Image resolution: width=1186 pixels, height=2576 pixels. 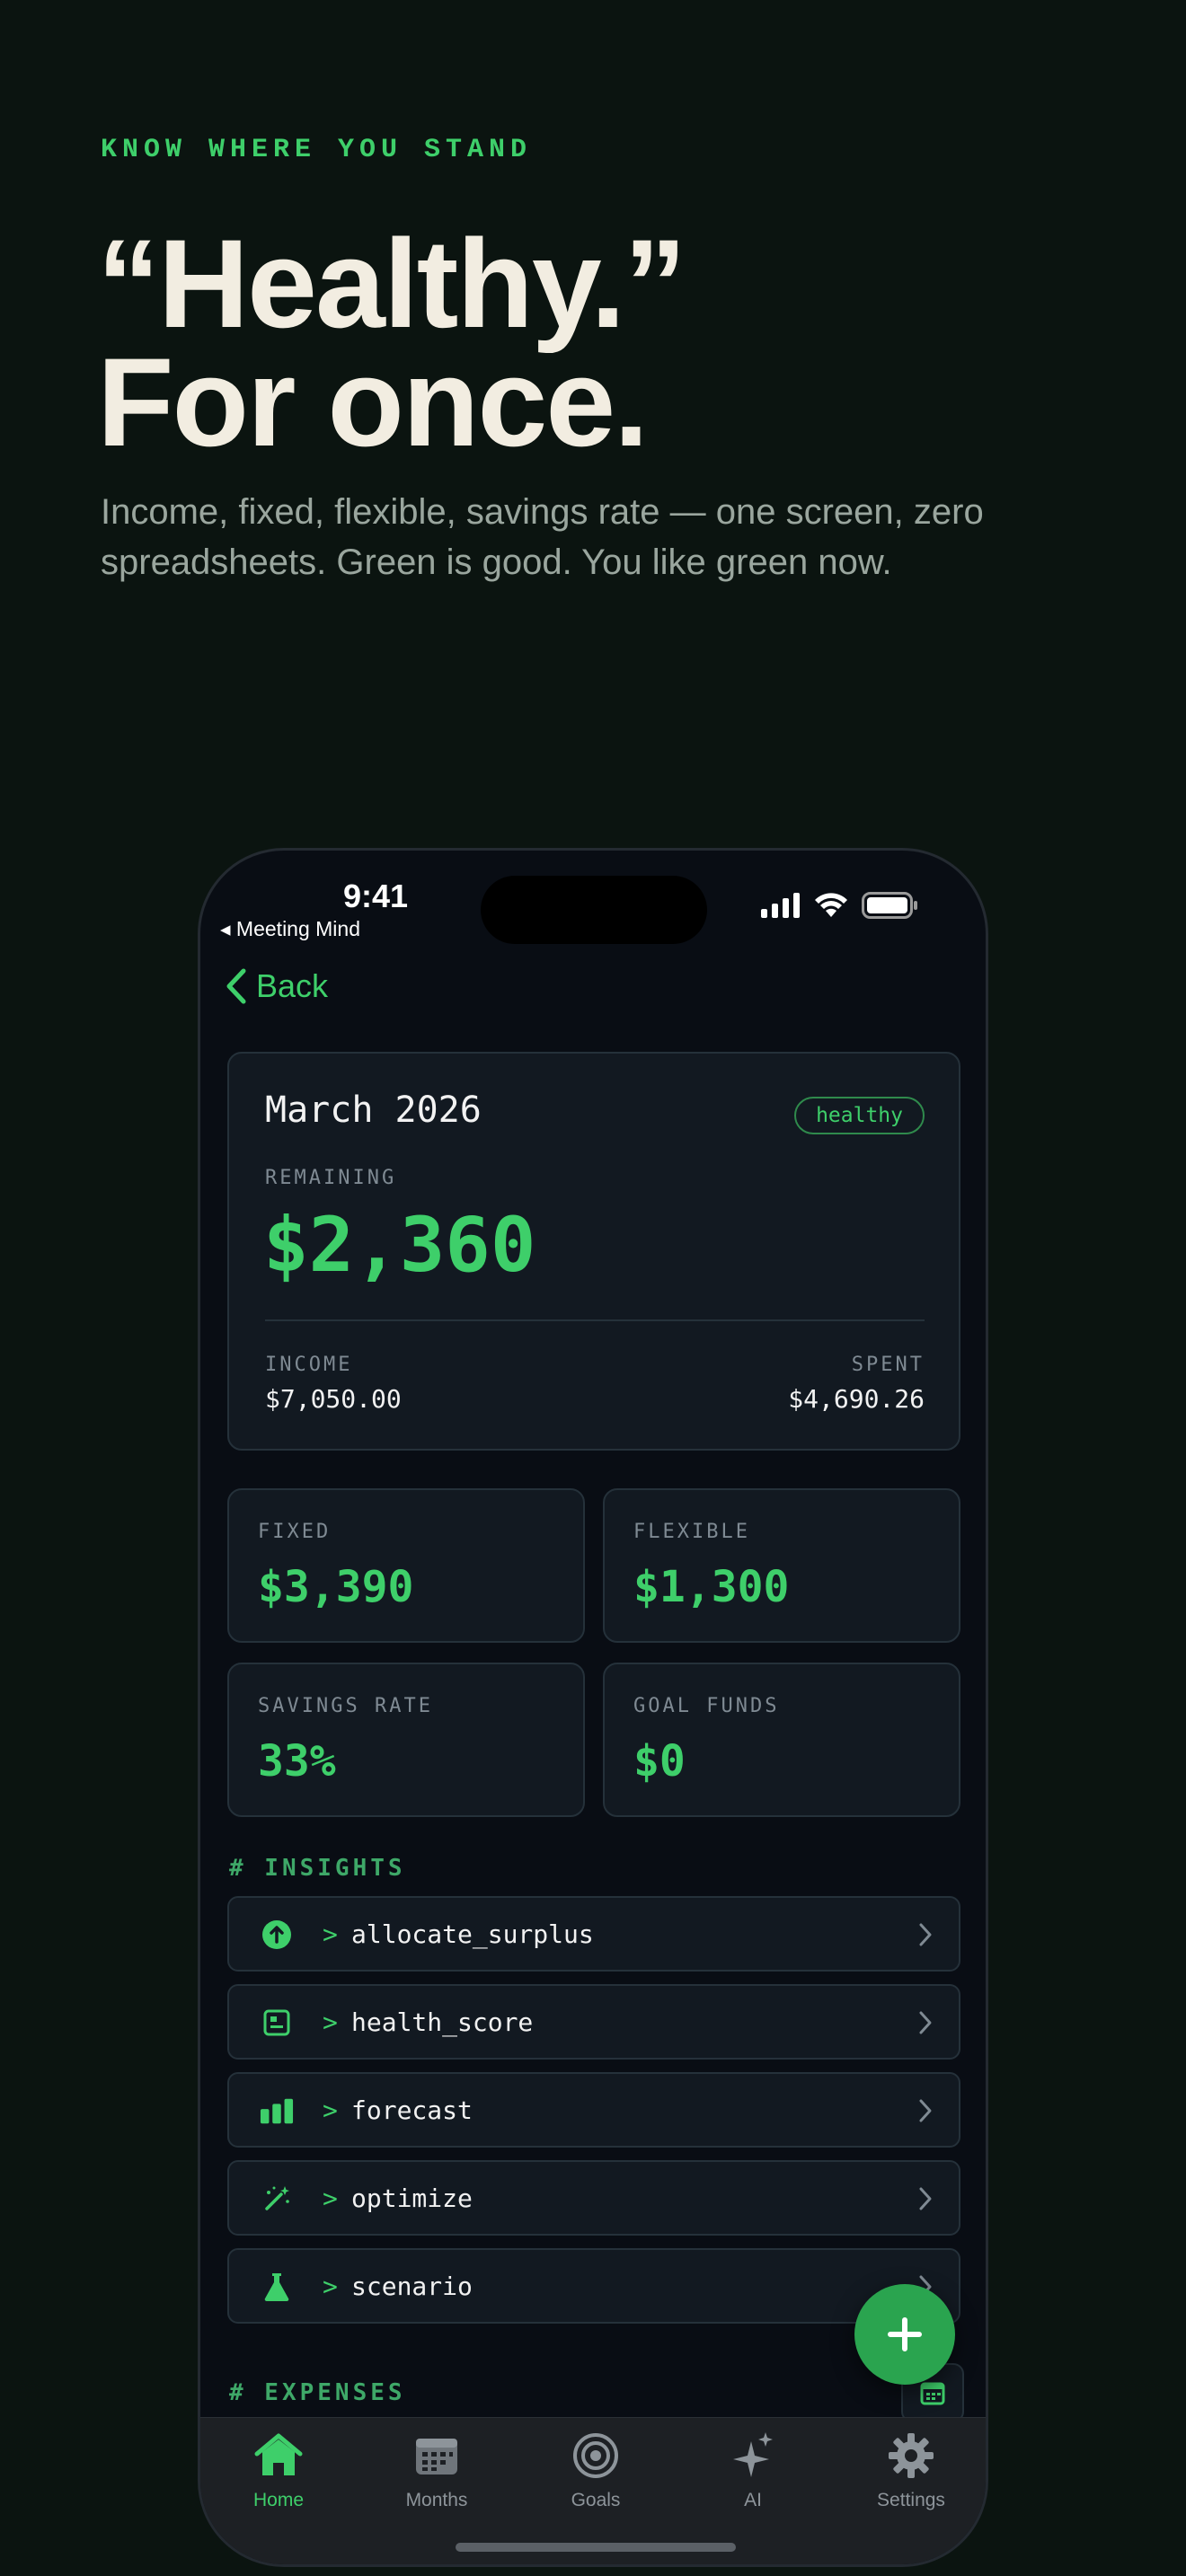 I want to click on insight-name: forecast, so click(x=412, y=2110).